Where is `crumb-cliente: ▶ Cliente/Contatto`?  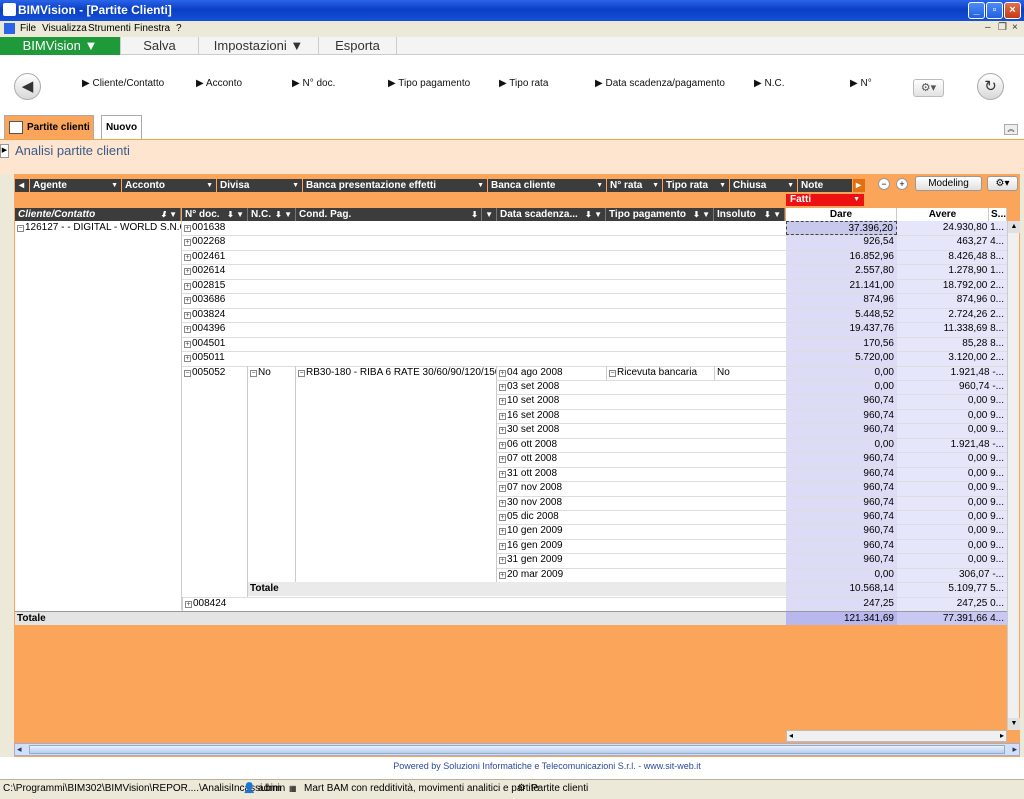 crumb-cliente: ▶ Cliente/Contatto is located at coordinates (123, 83).